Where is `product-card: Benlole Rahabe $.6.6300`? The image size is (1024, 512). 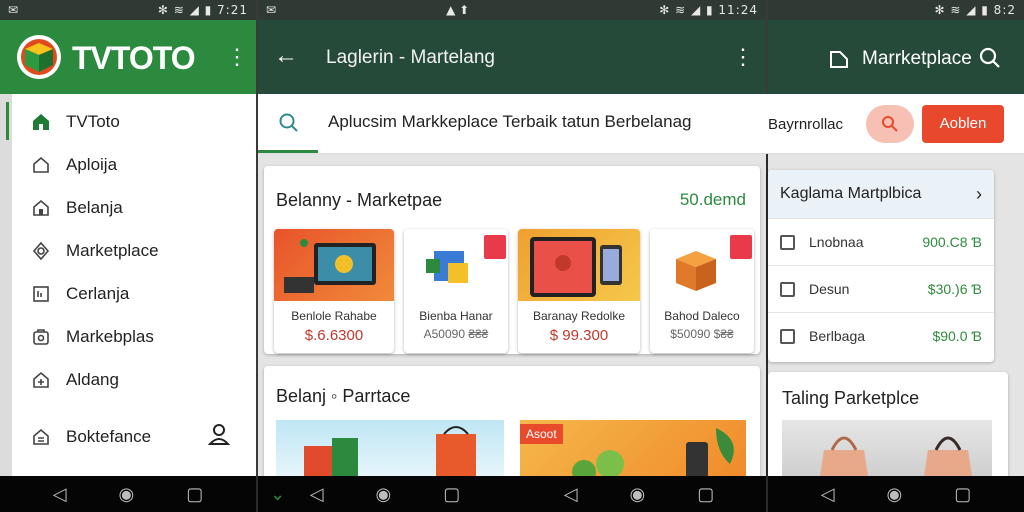
product-card: Benlole Rahabe $.6.6300 is located at coordinates (334, 291).